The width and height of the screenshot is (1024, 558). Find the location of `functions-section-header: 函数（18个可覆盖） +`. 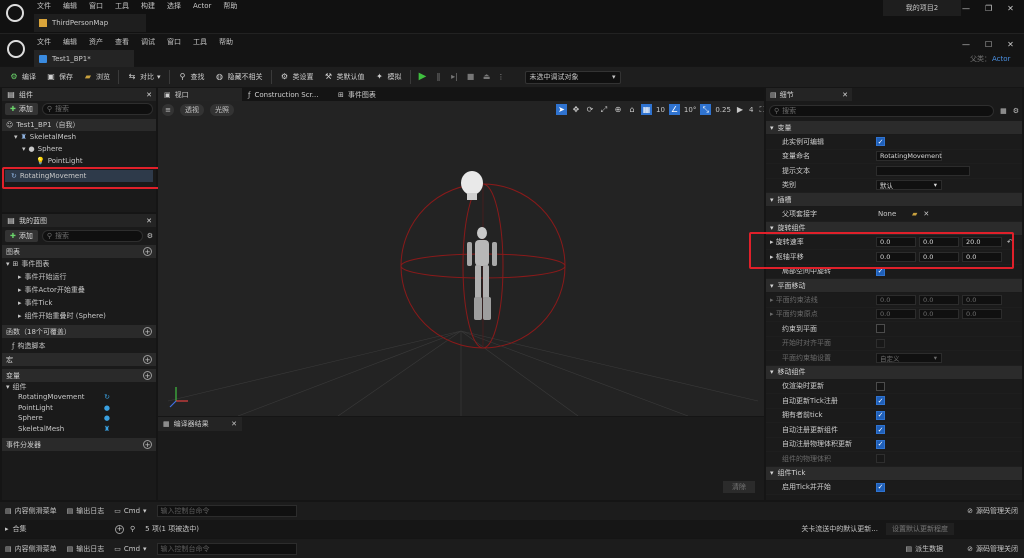

functions-section-header: 函数（18个可覆盖） + is located at coordinates (79, 331).